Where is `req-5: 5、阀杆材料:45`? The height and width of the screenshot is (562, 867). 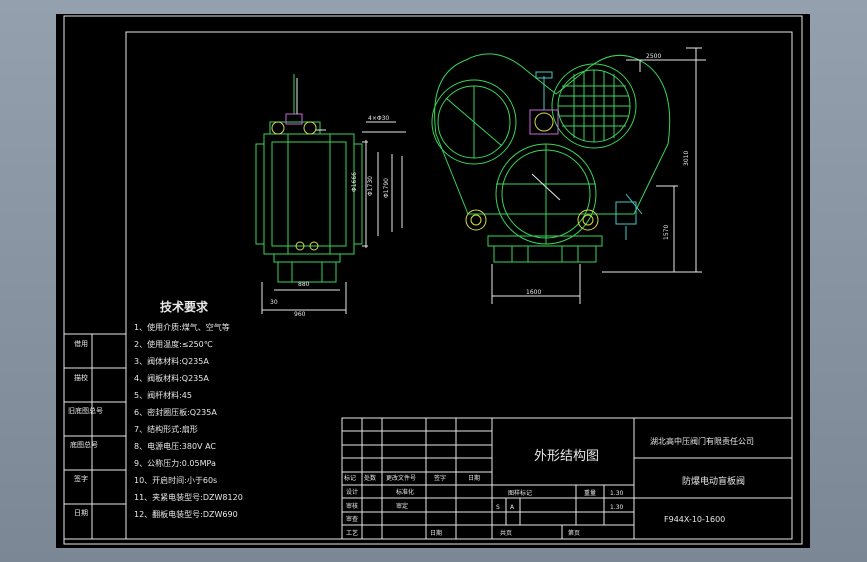
req-5: 5、阀杆材料:45 is located at coordinates (163, 395).